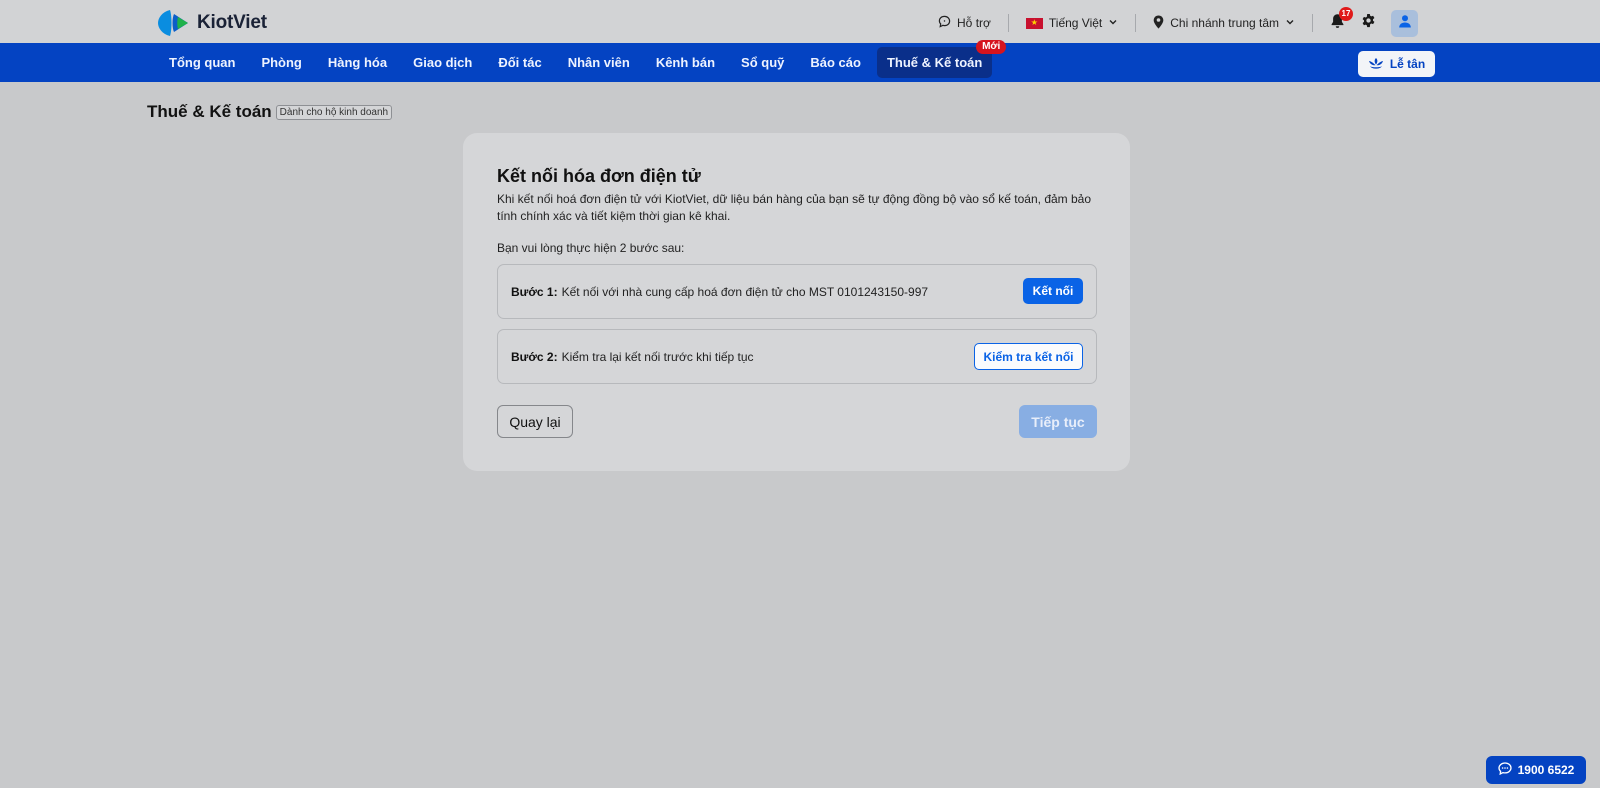 The width and height of the screenshot is (1600, 788). I want to click on continue-button: Tiếp tục, so click(1058, 421).